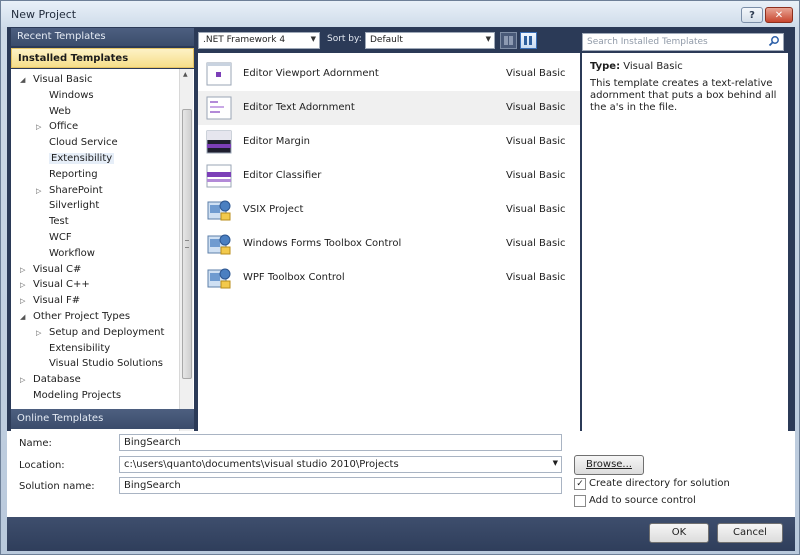 Image resolution: width=800 pixels, height=555 pixels. What do you see at coordinates (102, 37) in the screenshot?
I see `recent-templates-header: Recent Templates` at bounding box center [102, 37].